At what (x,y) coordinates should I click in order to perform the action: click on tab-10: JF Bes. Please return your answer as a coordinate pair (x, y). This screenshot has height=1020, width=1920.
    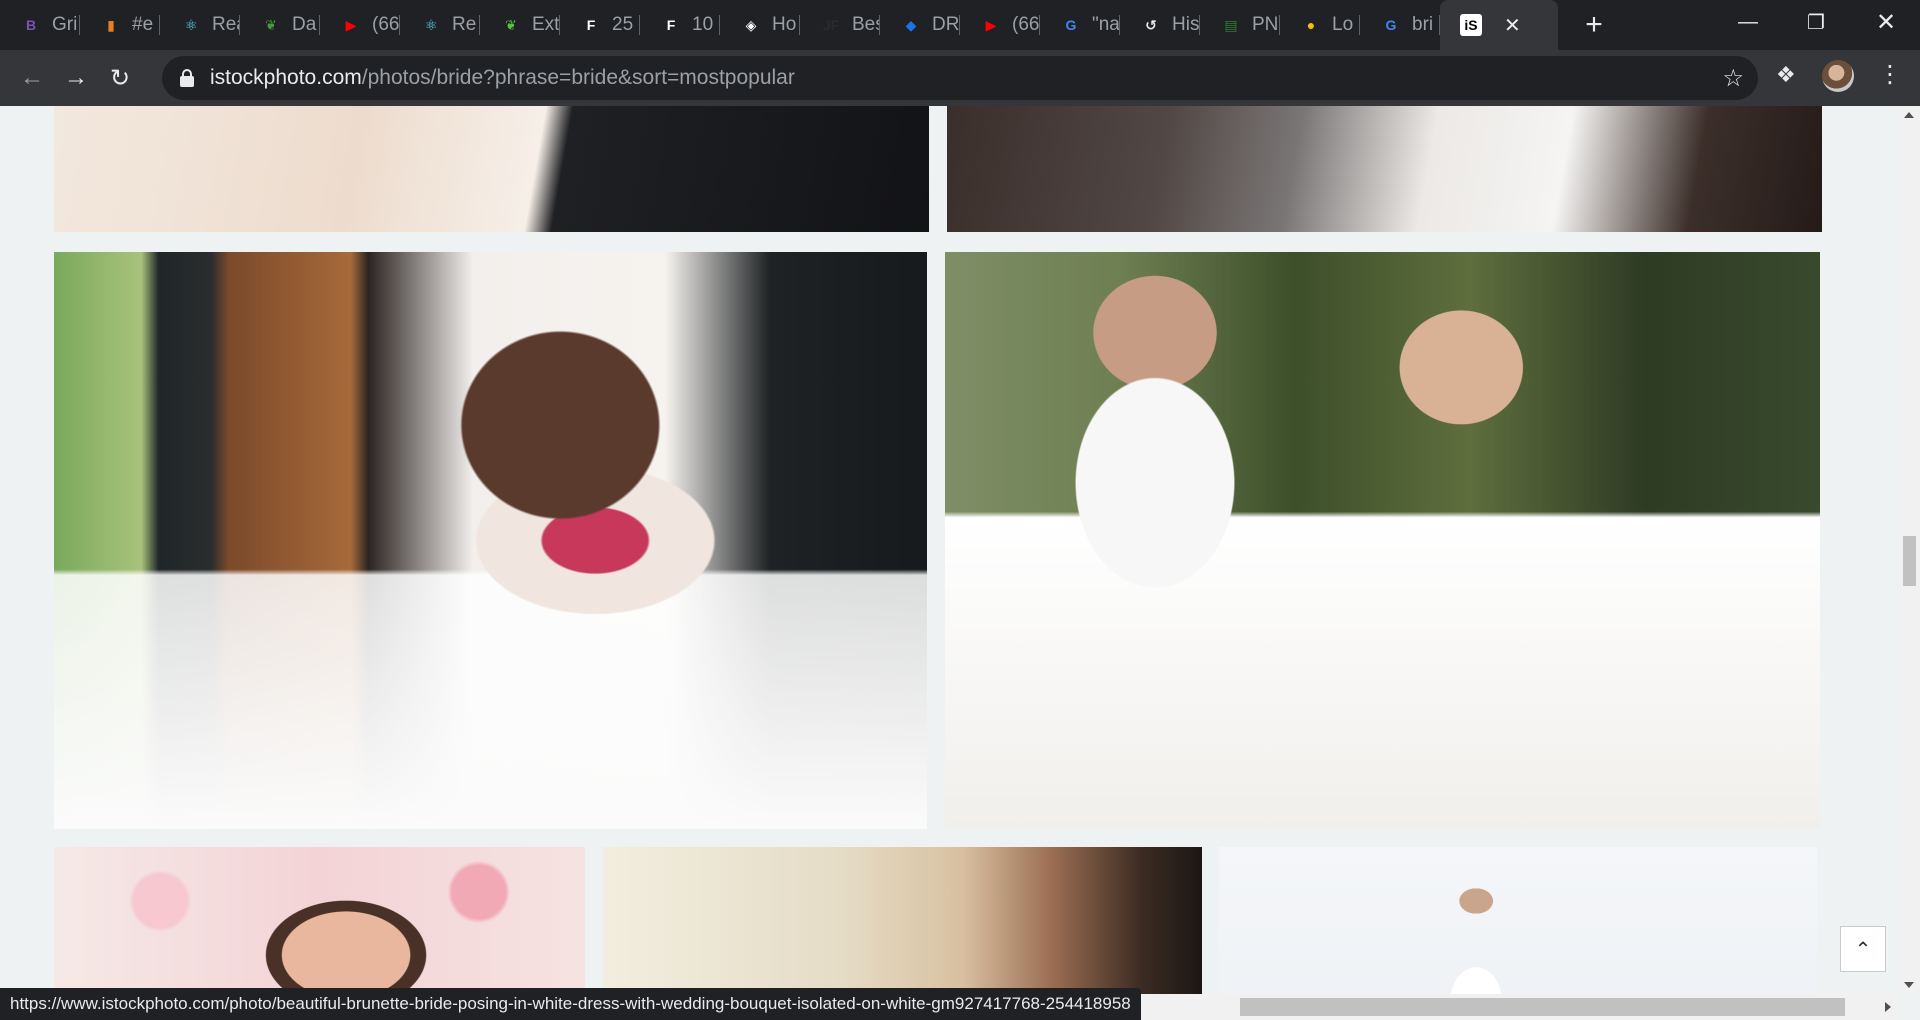
    Looking at the image, I should click on (840, 25).